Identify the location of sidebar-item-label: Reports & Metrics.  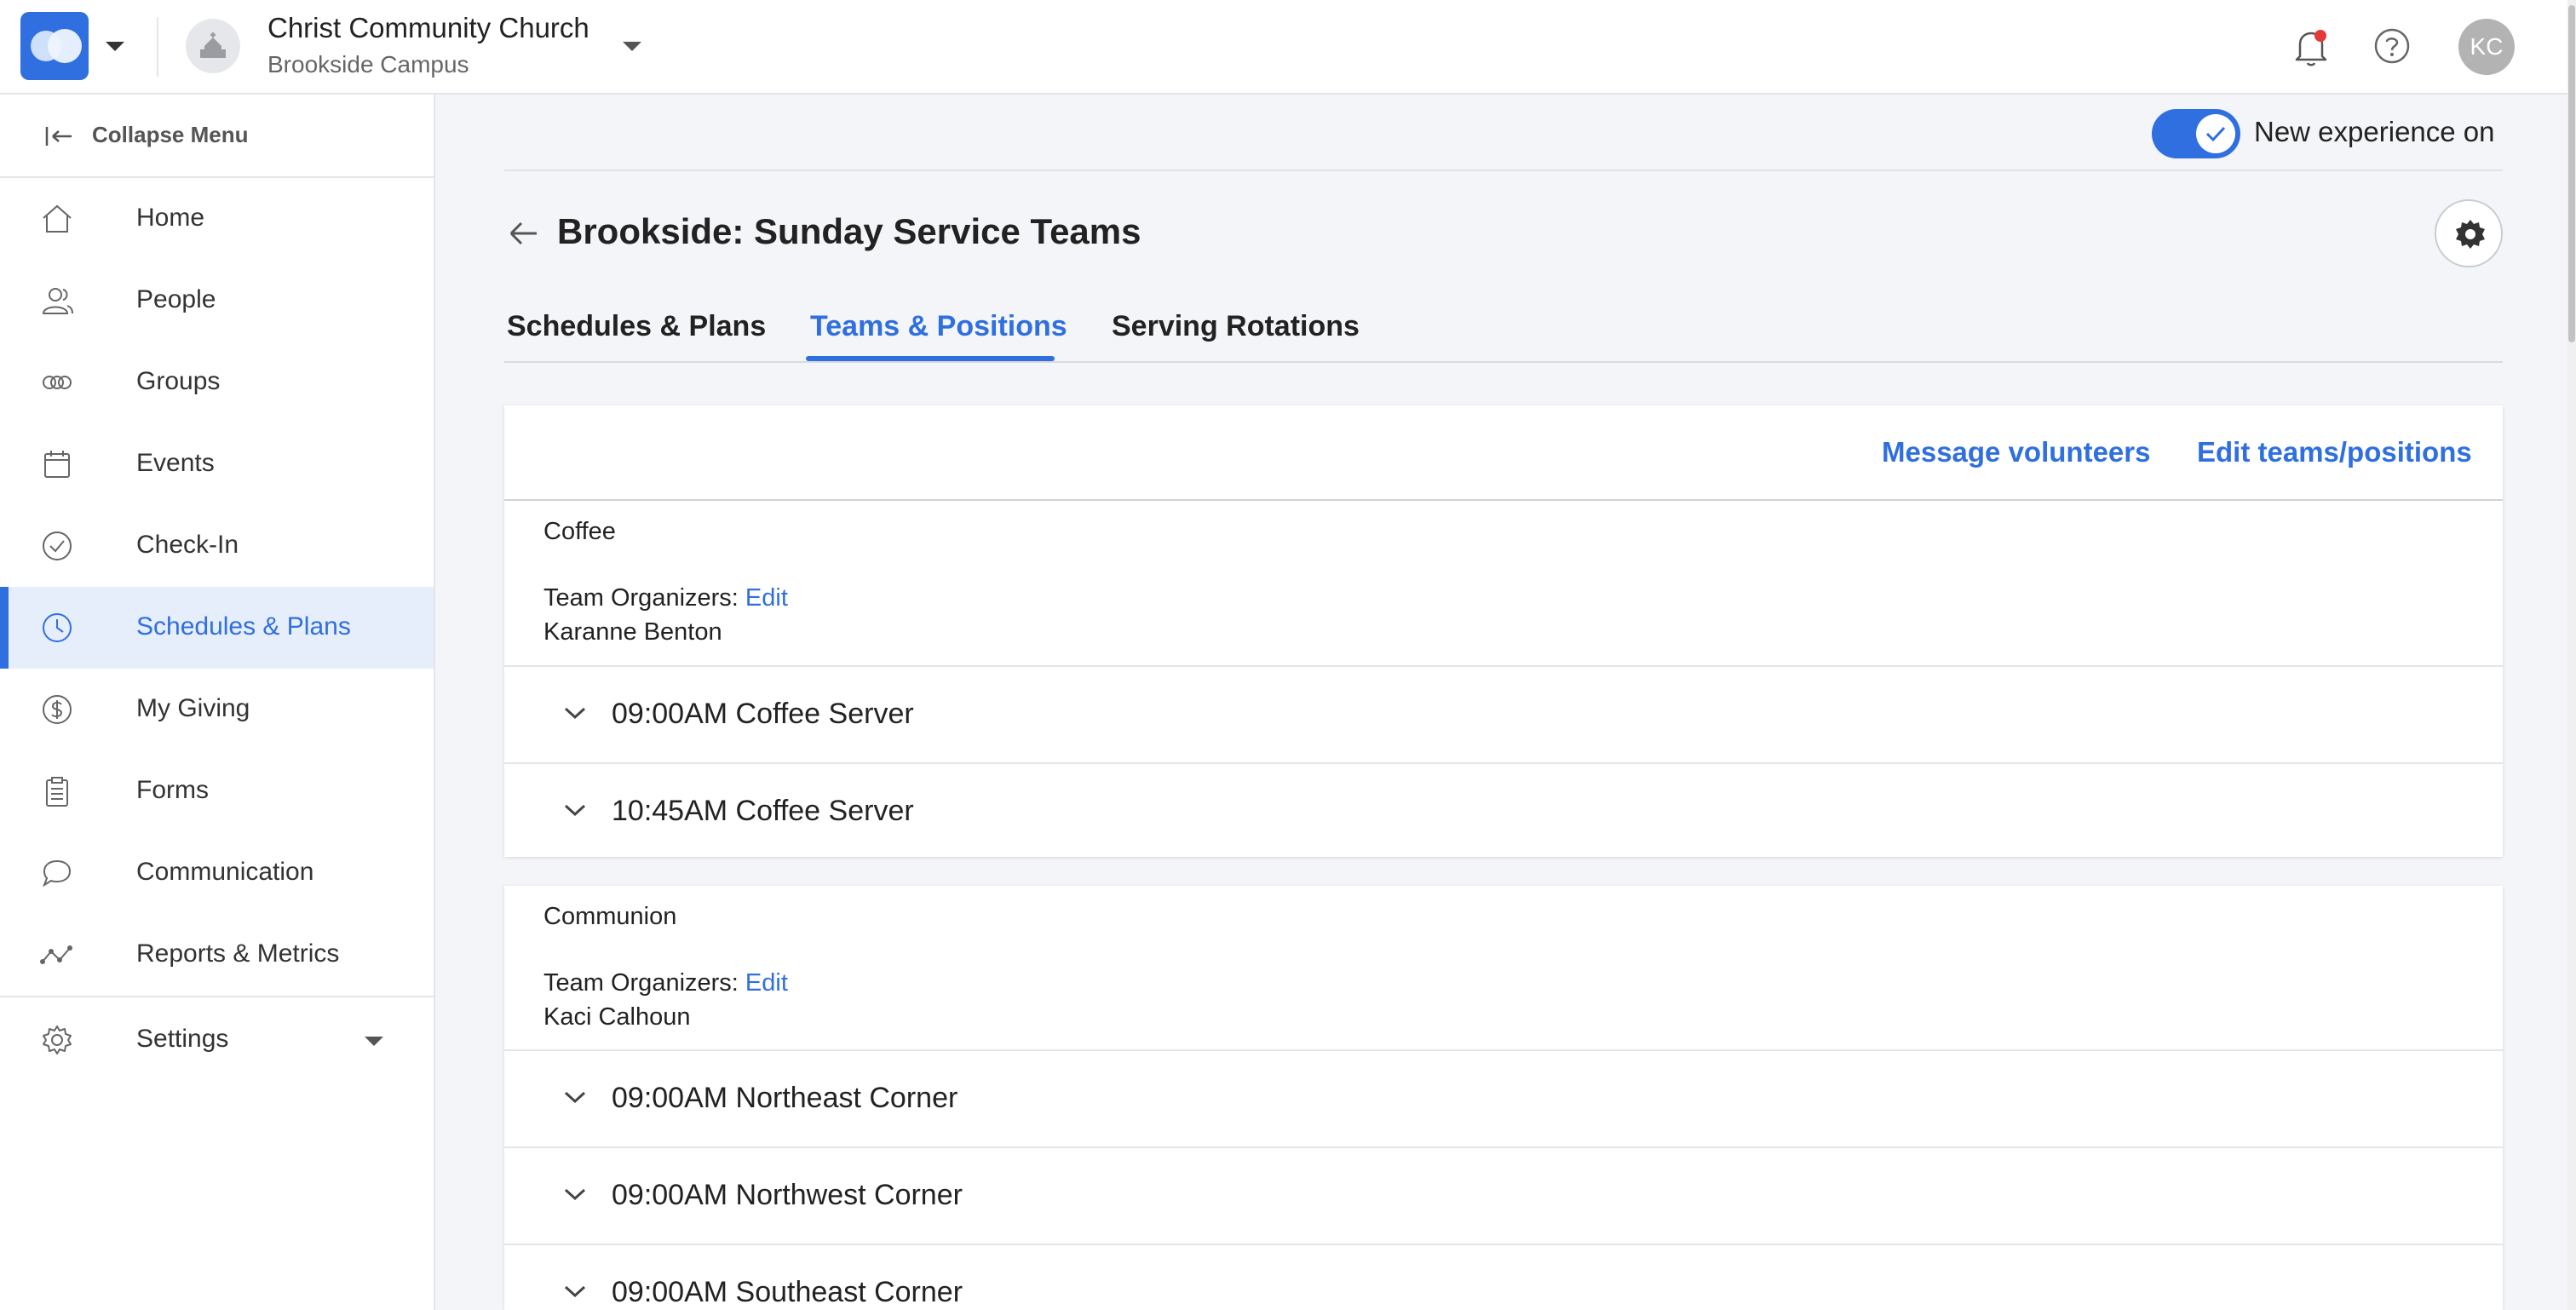
(238, 953).